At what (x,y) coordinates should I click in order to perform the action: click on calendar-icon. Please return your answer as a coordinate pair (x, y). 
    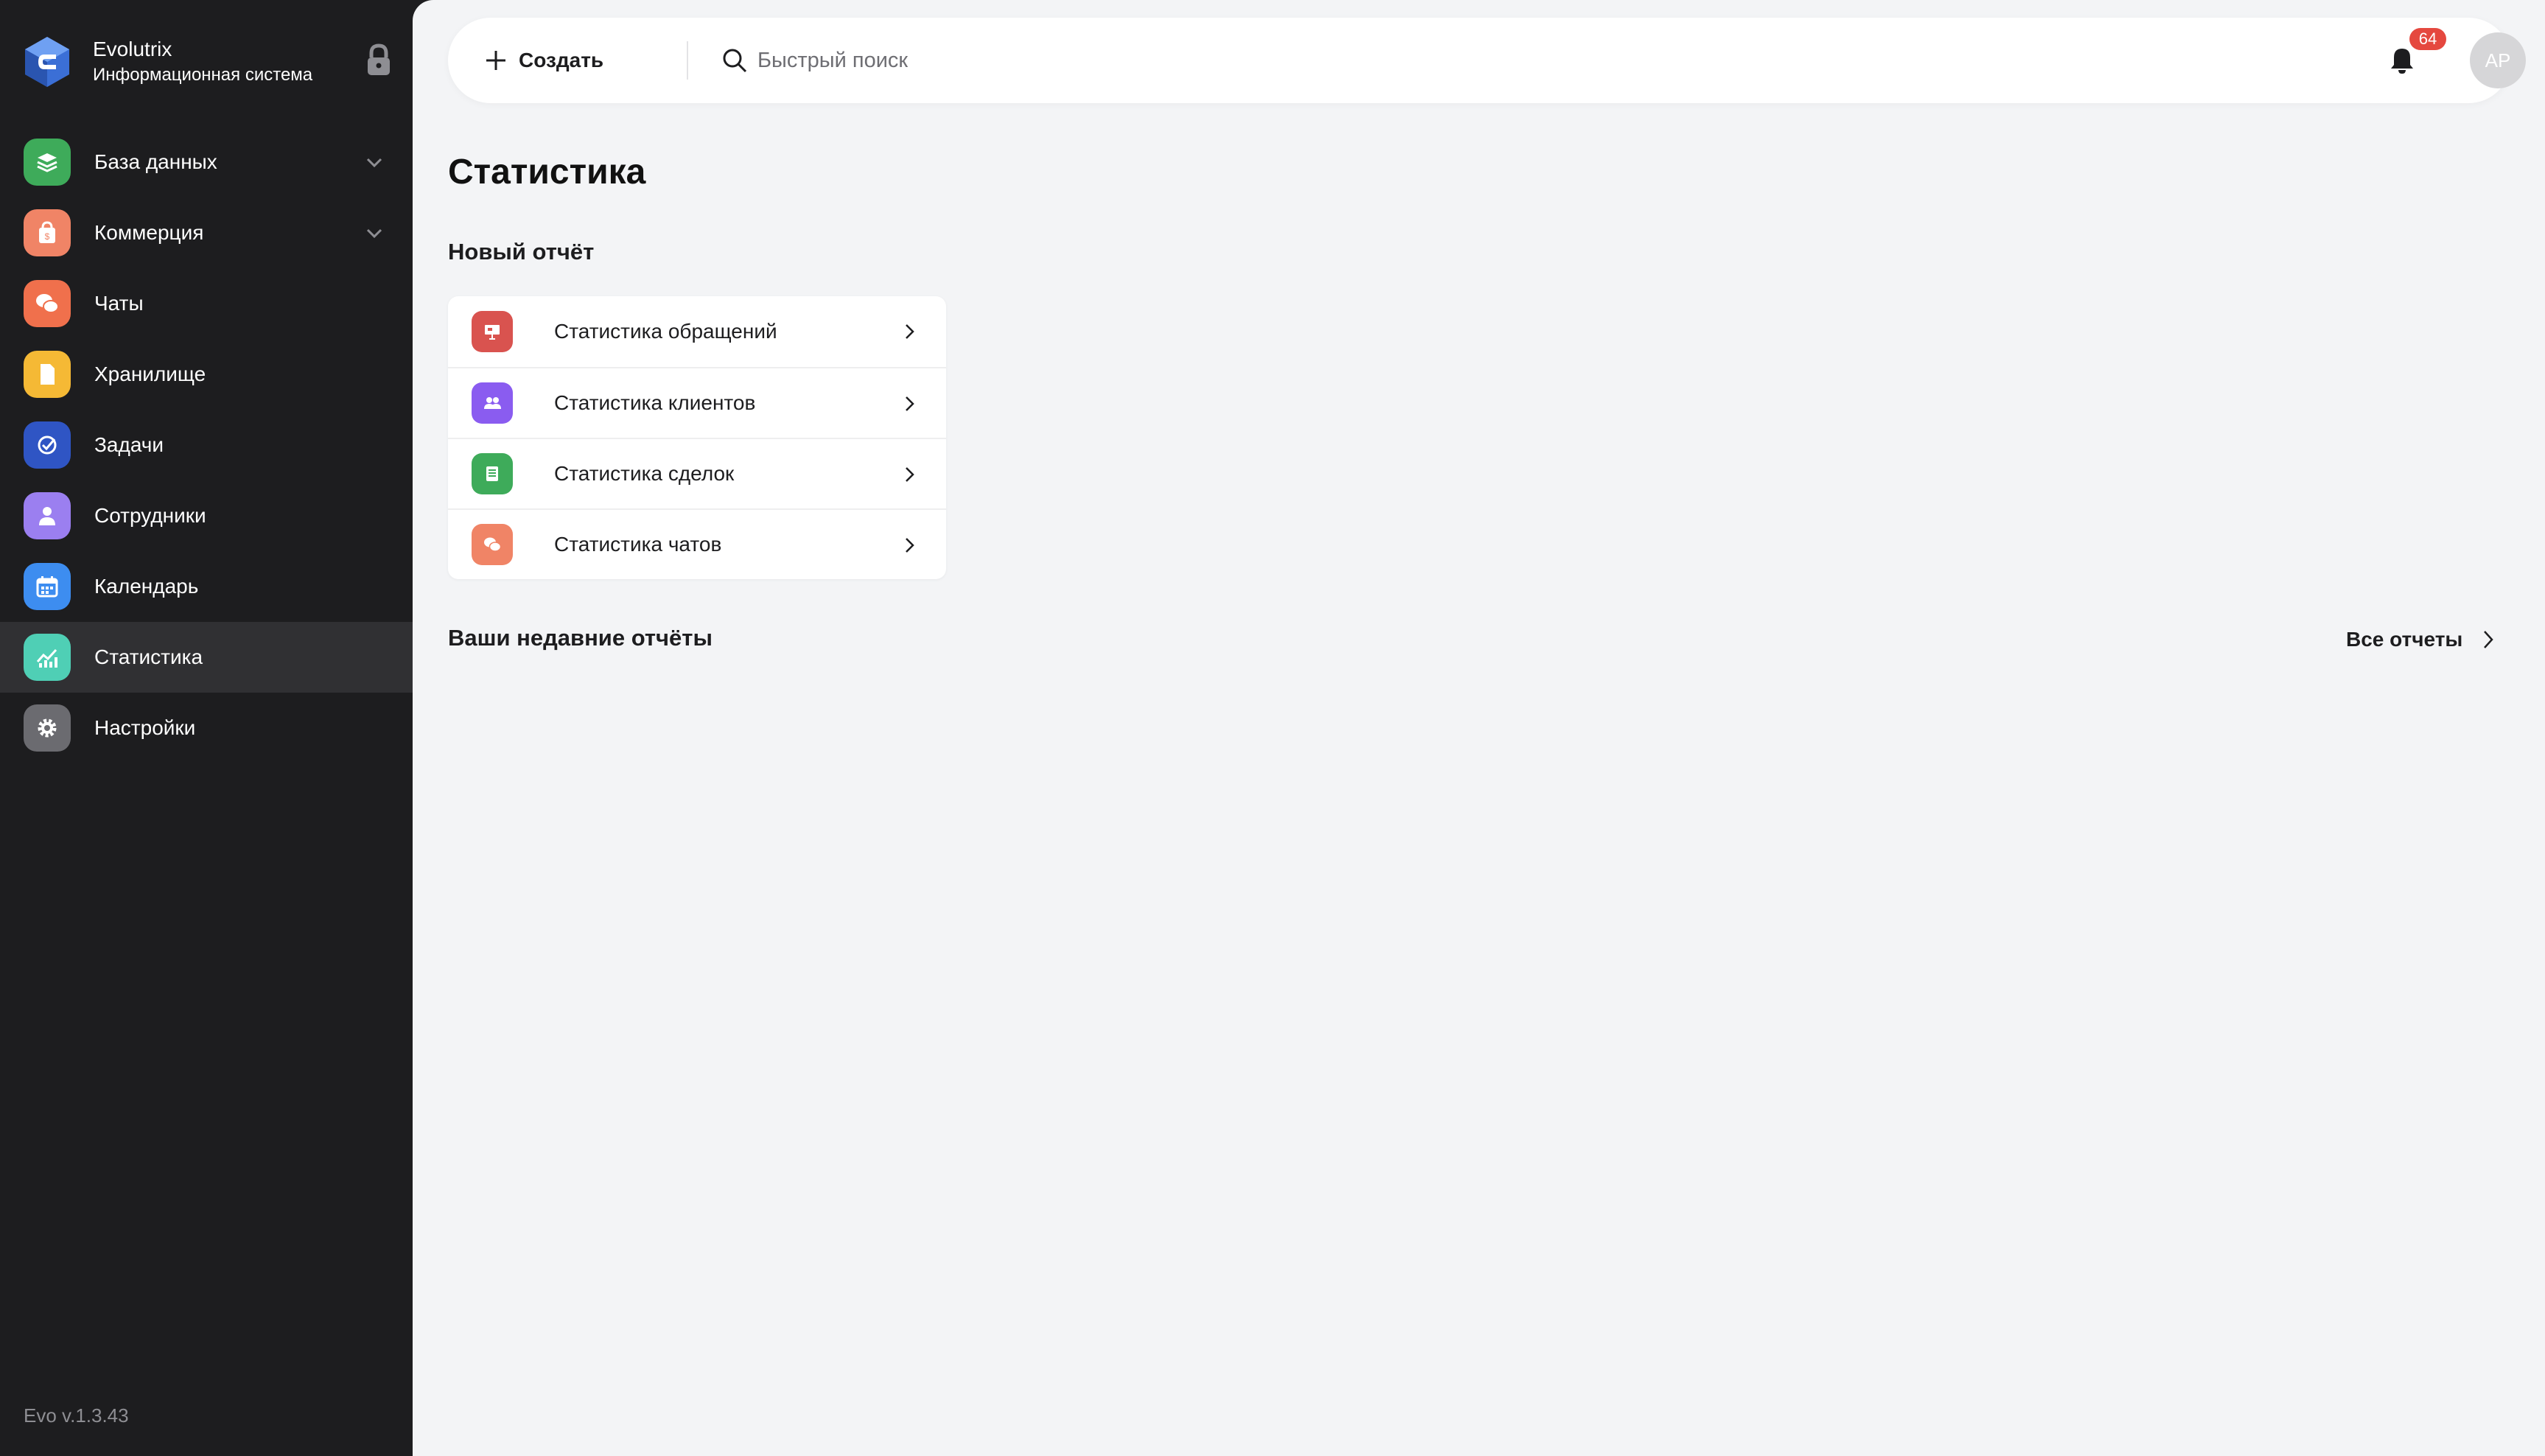
    Looking at the image, I should click on (47, 586).